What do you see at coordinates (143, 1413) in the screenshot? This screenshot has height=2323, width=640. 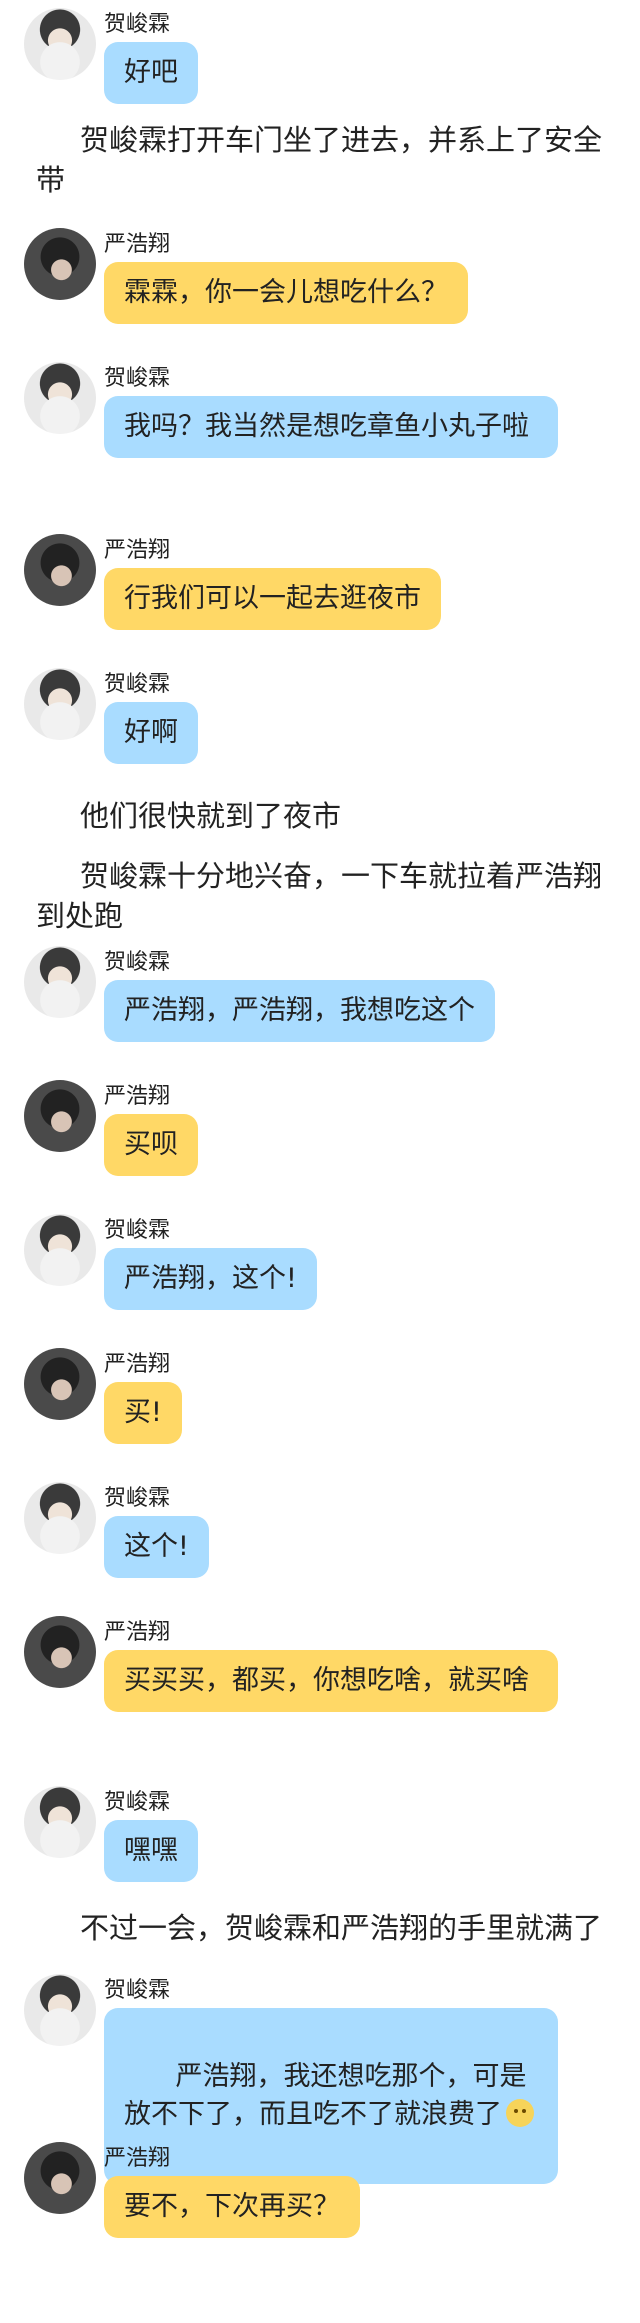 I see `message-bubble: 买!` at bounding box center [143, 1413].